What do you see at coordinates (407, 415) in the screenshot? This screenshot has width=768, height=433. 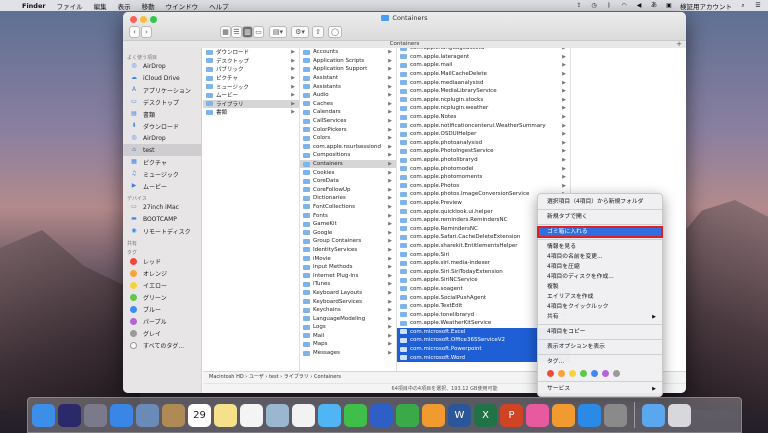 I see `numbers-icon` at bounding box center [407, 415].